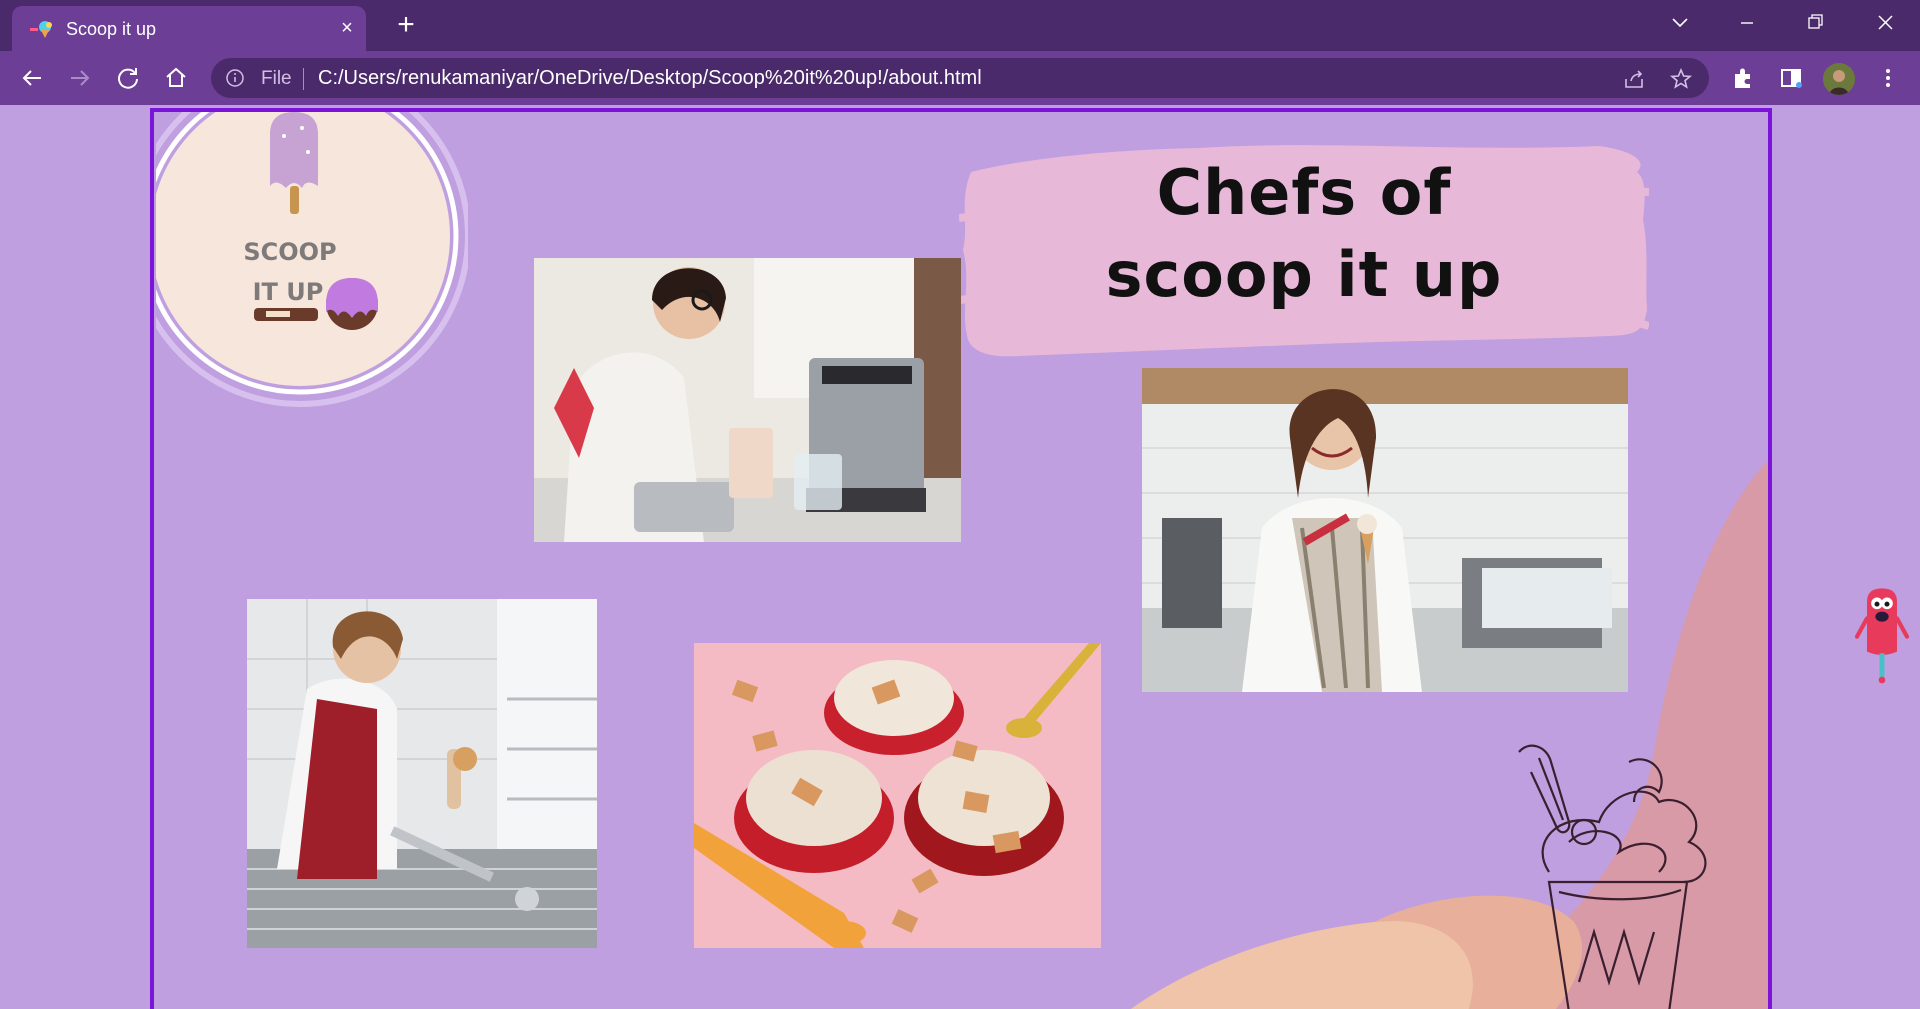 The width and height of the screenshot is (1920, 1009). Describe the element at coordinates (303, 79) in the screenshot. I see `address-separator` at that location.